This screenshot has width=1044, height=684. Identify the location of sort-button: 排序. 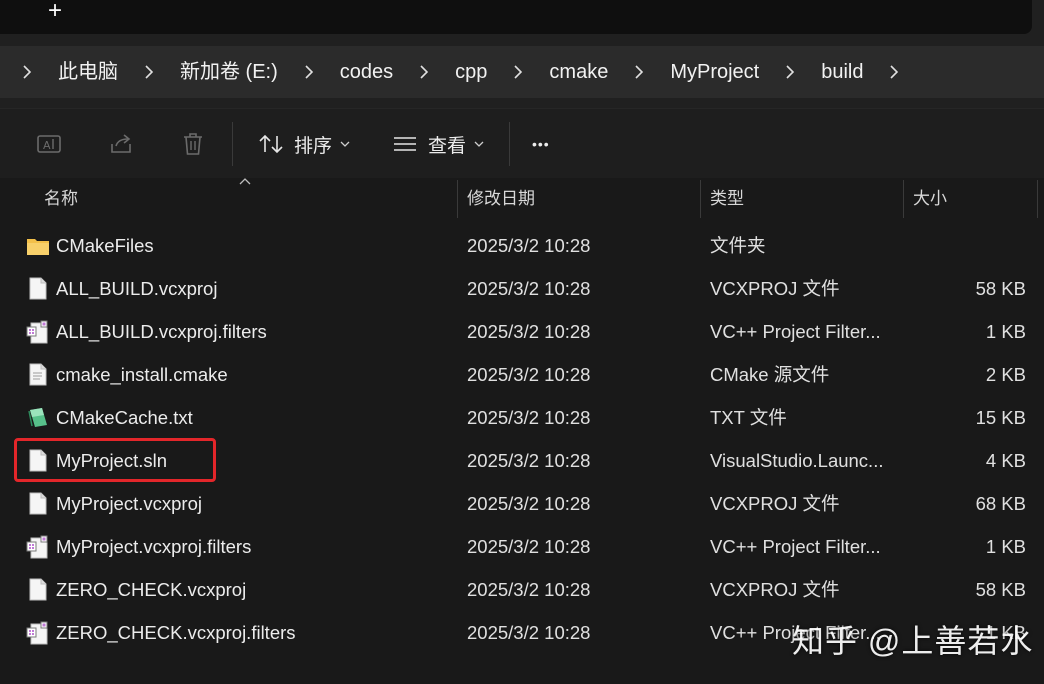
(303, 144).